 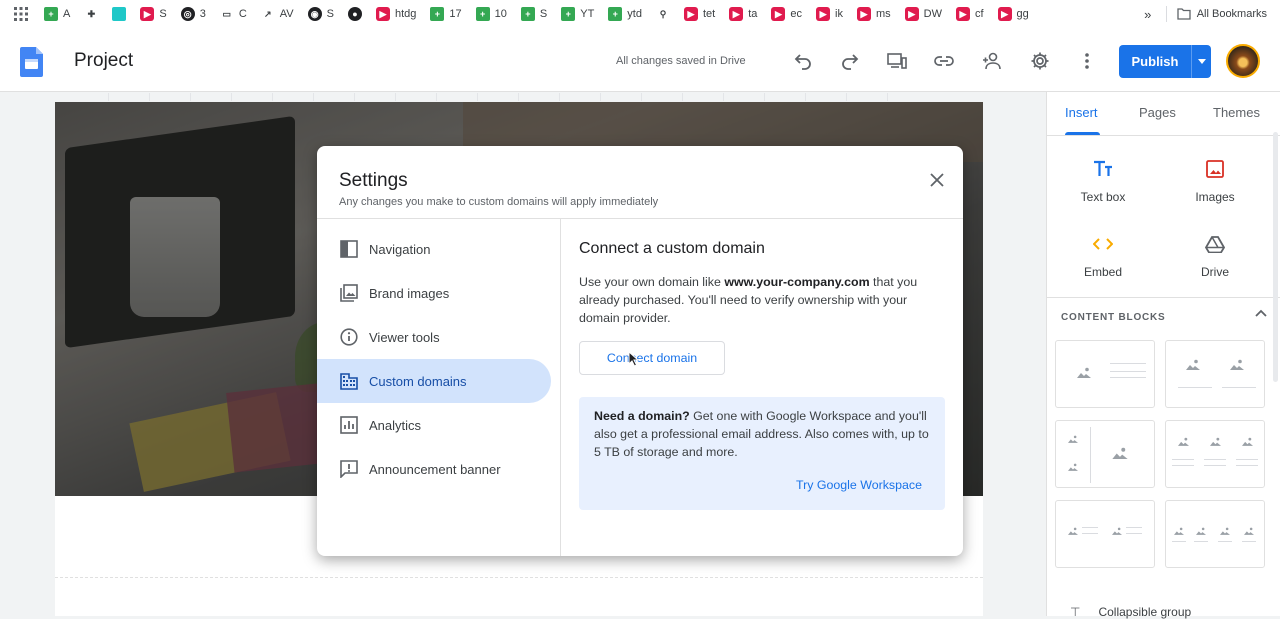 I want to click on settings-nav-announcement-banner: Announcement banner, so click(x=434, y=469).